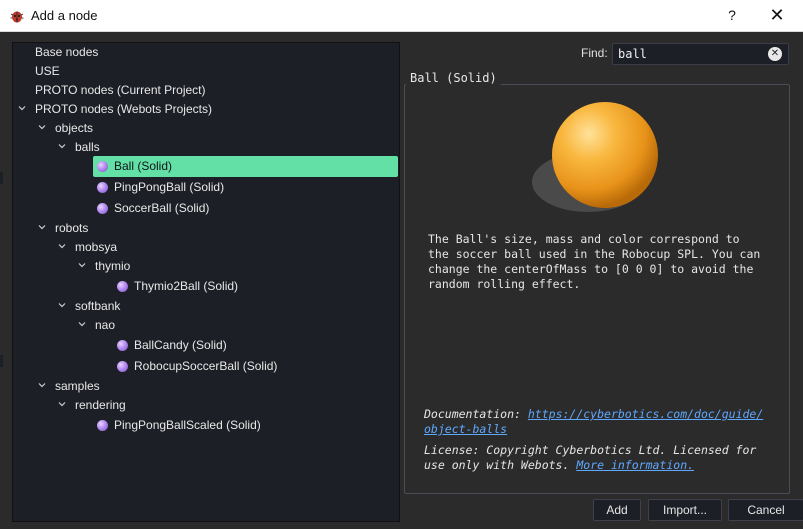 The width and height of the screenshot is (803, 529). I want to click on tree-item-label: Base nodes, so click(67, 52).